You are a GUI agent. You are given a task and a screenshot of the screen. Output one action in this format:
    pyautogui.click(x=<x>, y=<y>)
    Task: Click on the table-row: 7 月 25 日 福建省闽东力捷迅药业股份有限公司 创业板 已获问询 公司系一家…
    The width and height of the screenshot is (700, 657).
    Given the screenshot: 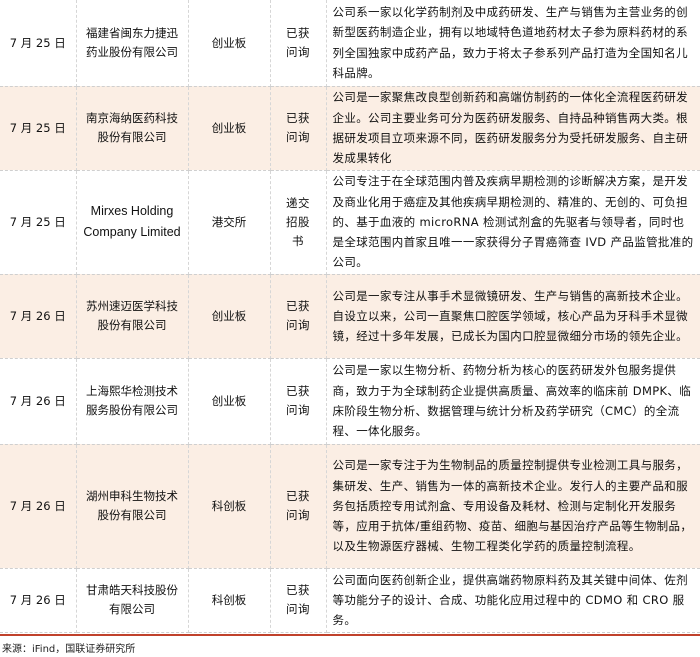 What is the action you would take?
    pyautogui.click(x=350, y=43)
    